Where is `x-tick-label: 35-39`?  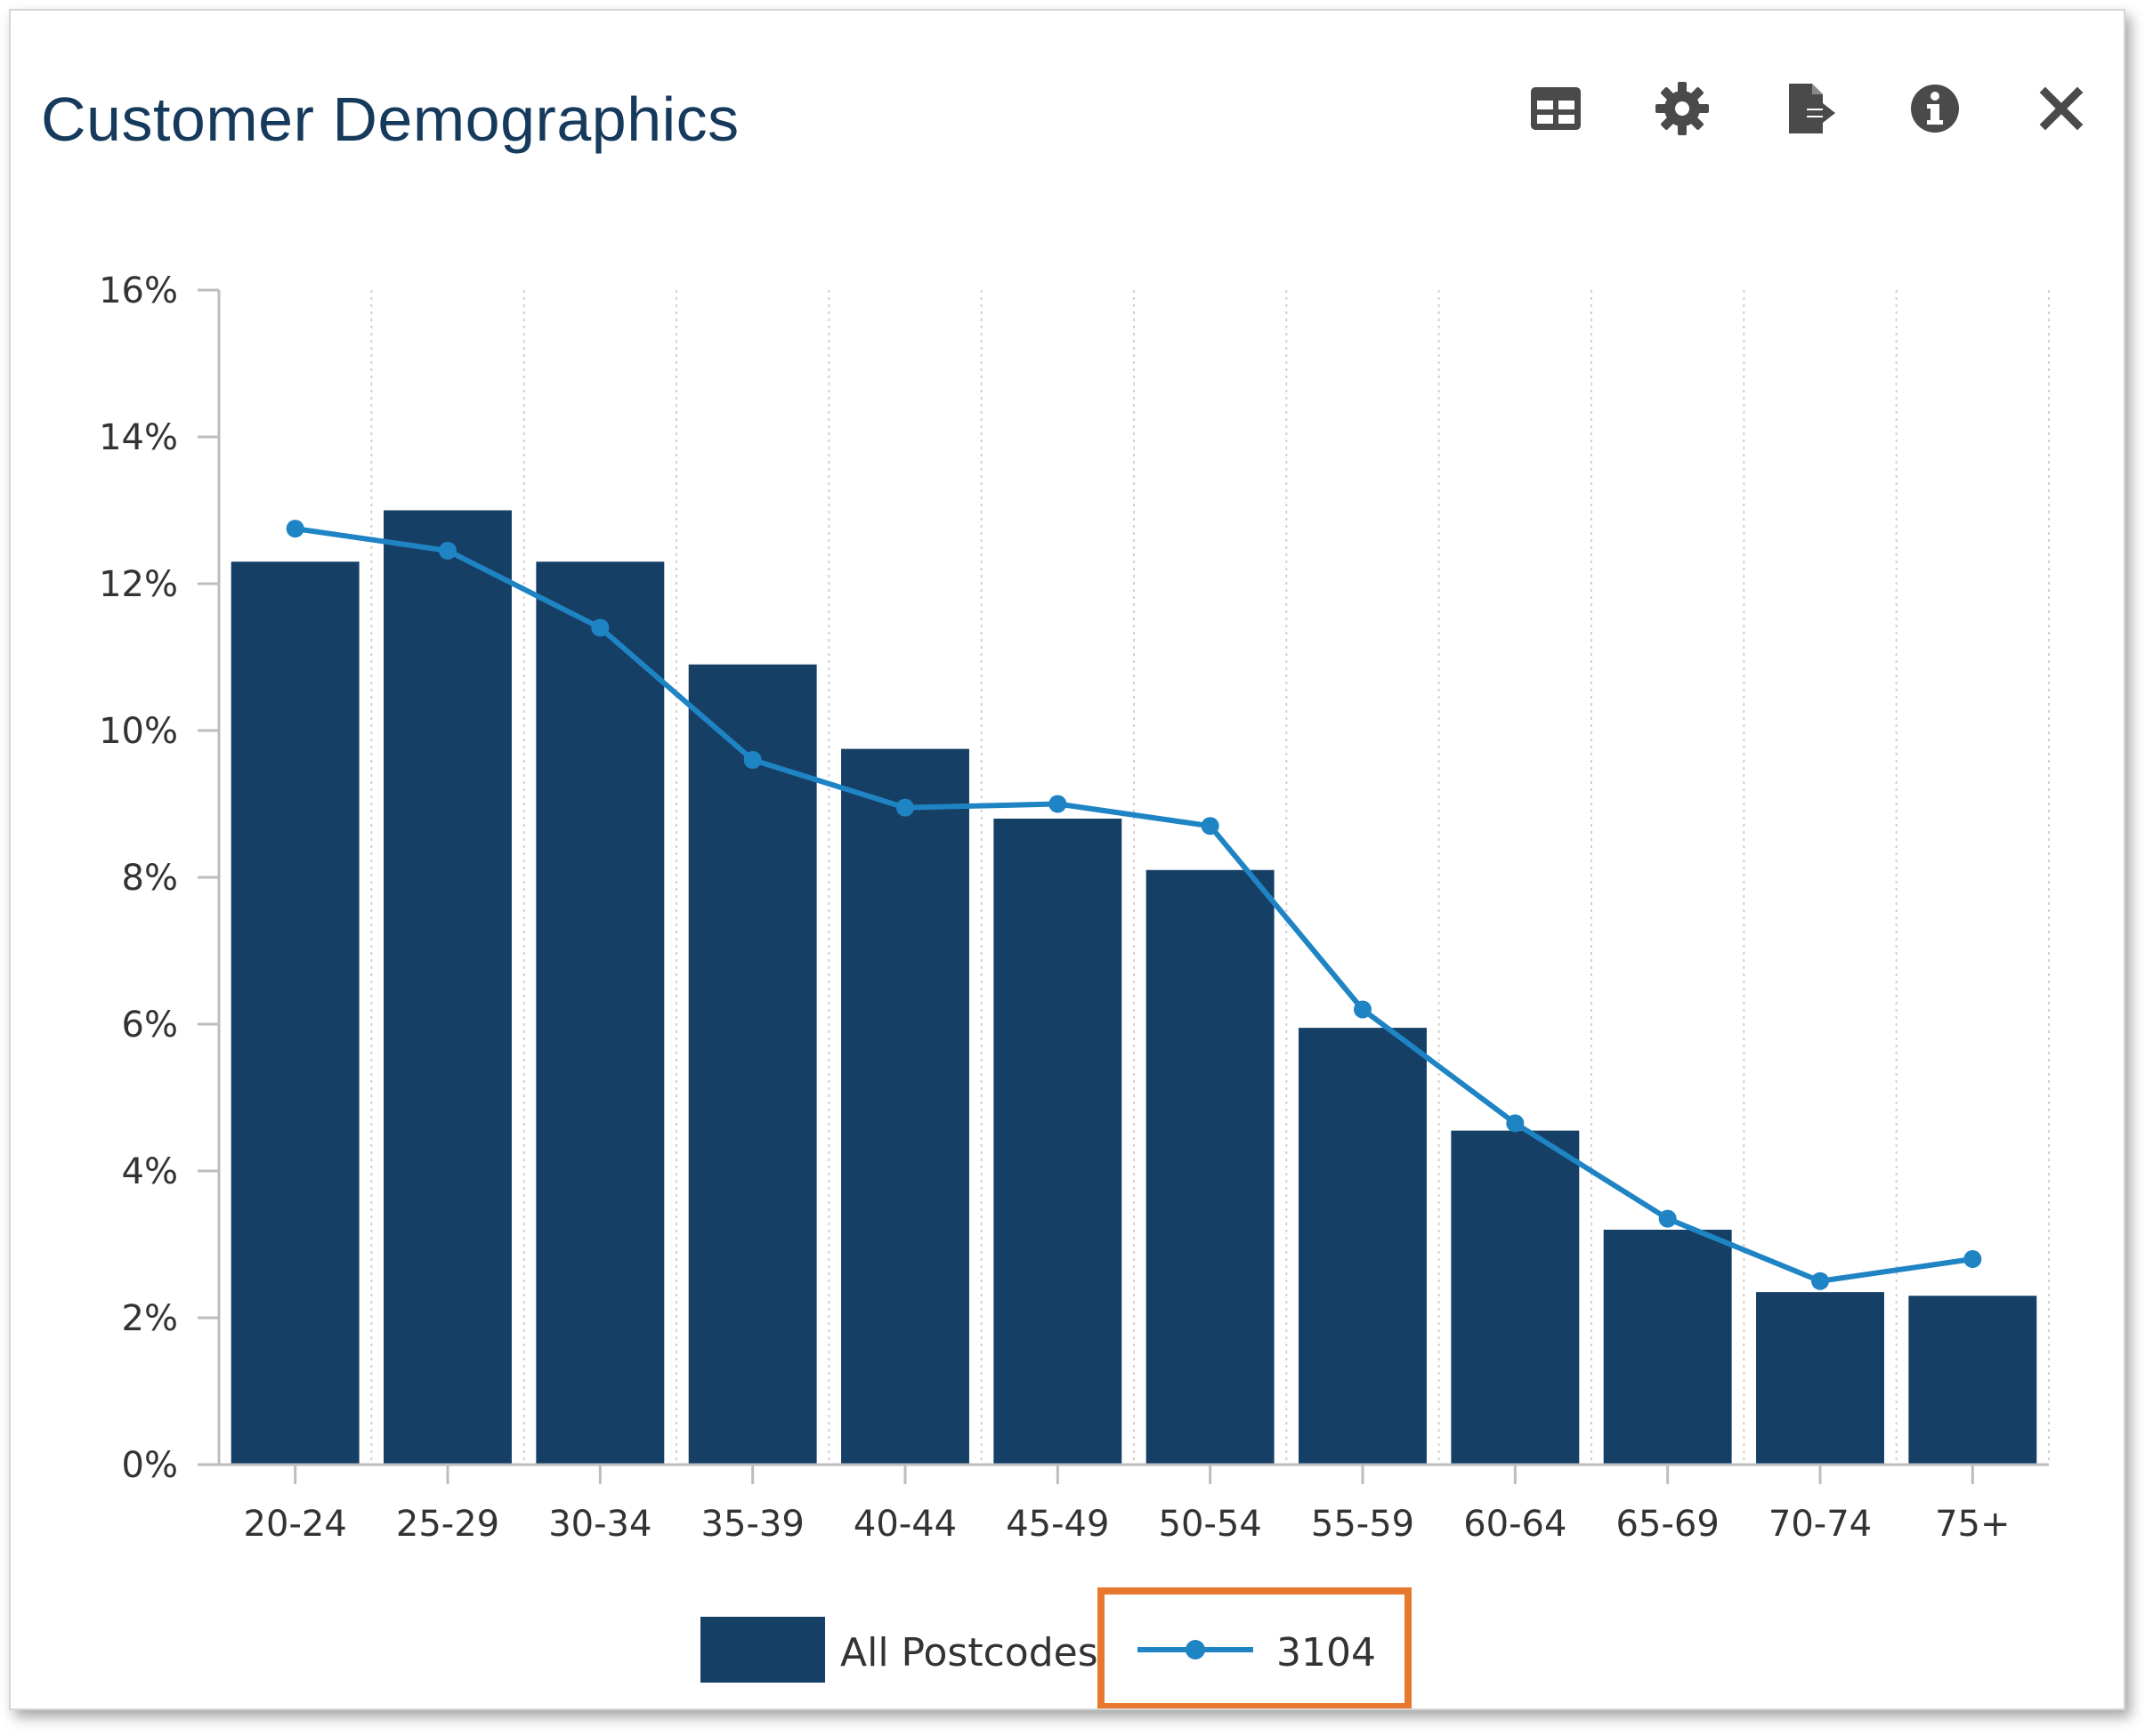
x-tick-label: 35-39 is located at coordinates (753, 1524).